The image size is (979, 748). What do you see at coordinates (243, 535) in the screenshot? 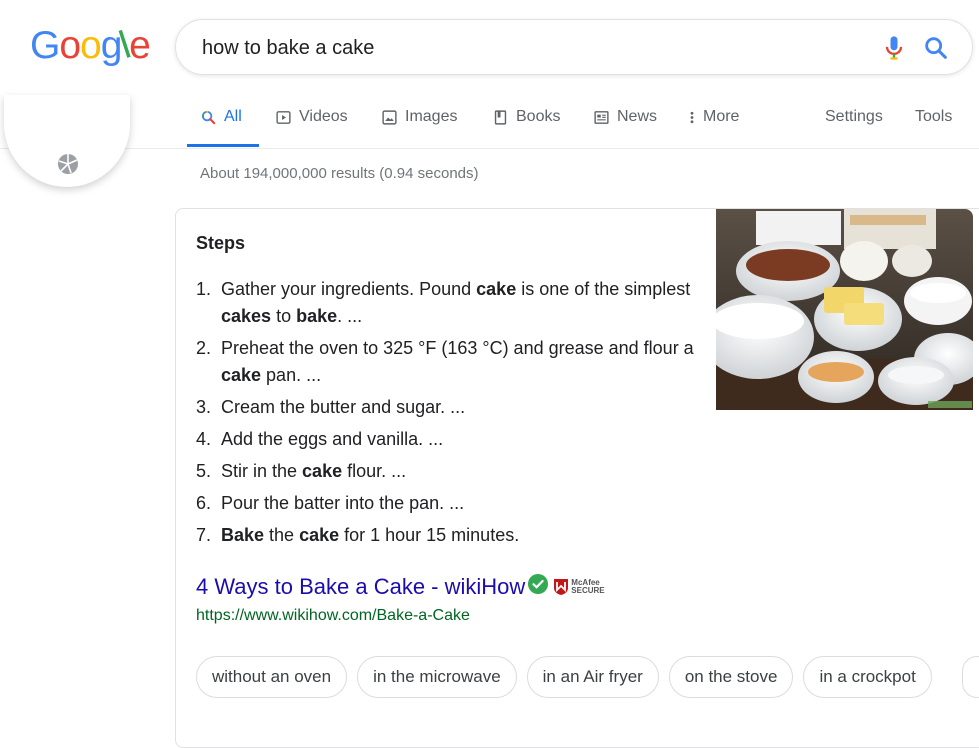
I see `step-keyword: Bake` at bounding box center [243, 535].